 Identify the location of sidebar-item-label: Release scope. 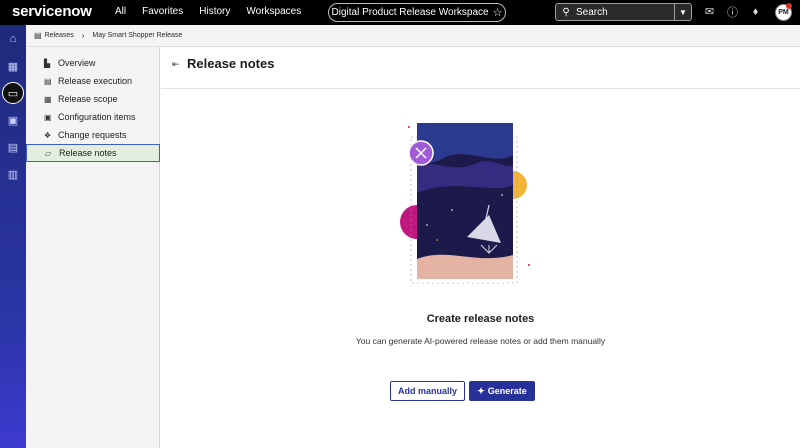
(88, 99).